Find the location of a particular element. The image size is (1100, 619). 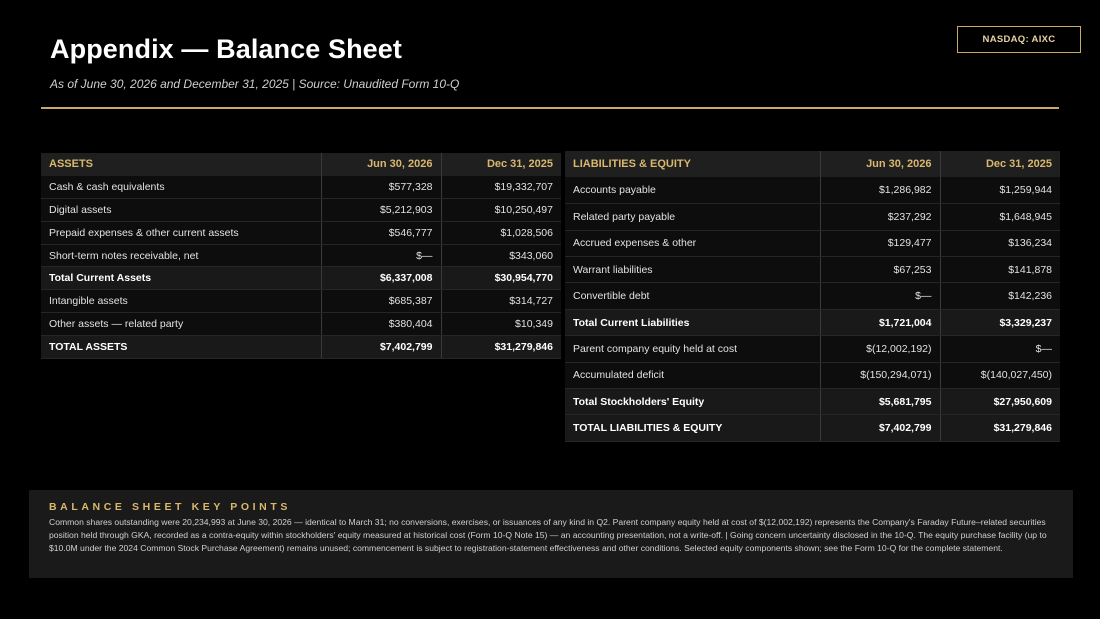

dec-value: $27,950,609 is located at coordinates (1000, 402).